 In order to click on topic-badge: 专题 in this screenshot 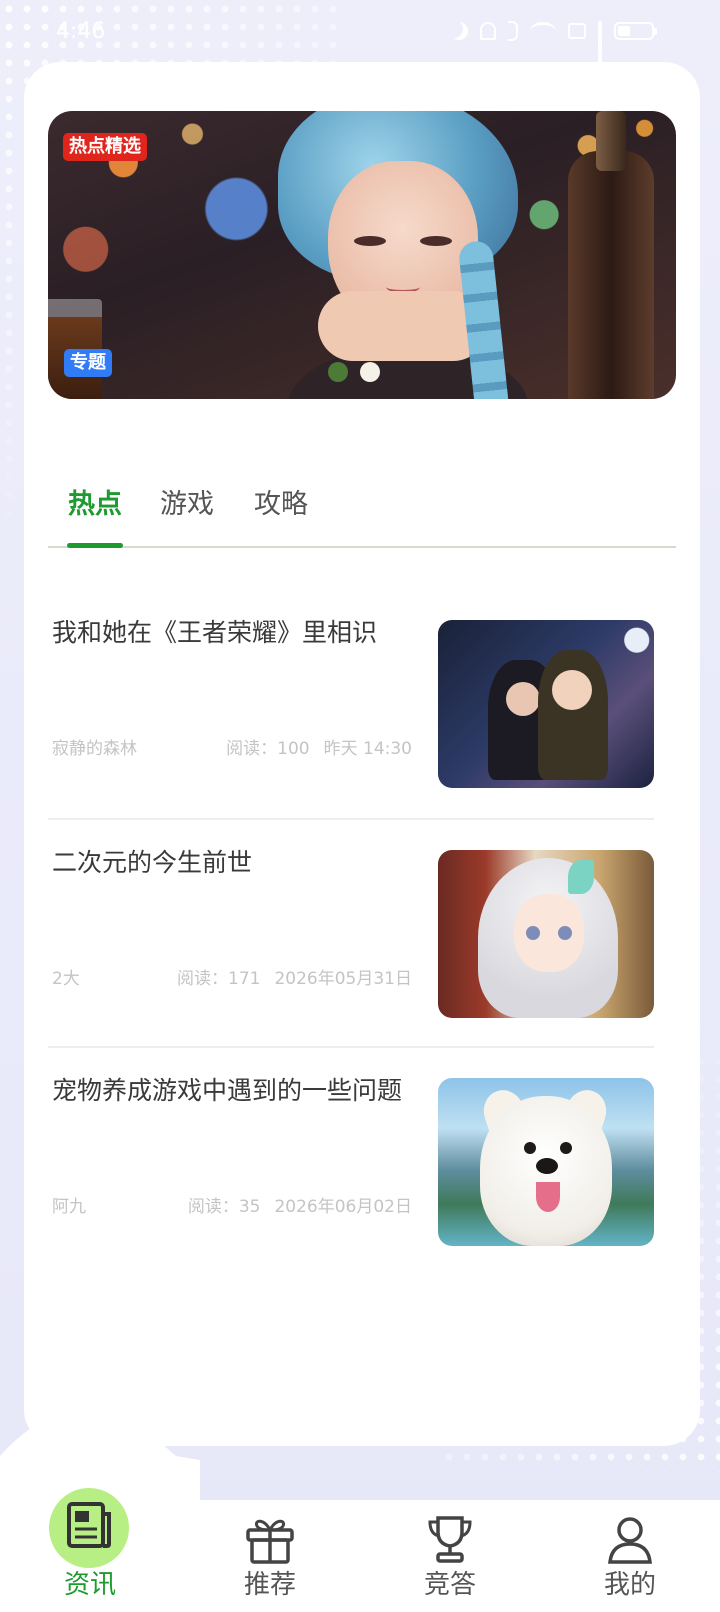, I will do `click(88, 363)`.